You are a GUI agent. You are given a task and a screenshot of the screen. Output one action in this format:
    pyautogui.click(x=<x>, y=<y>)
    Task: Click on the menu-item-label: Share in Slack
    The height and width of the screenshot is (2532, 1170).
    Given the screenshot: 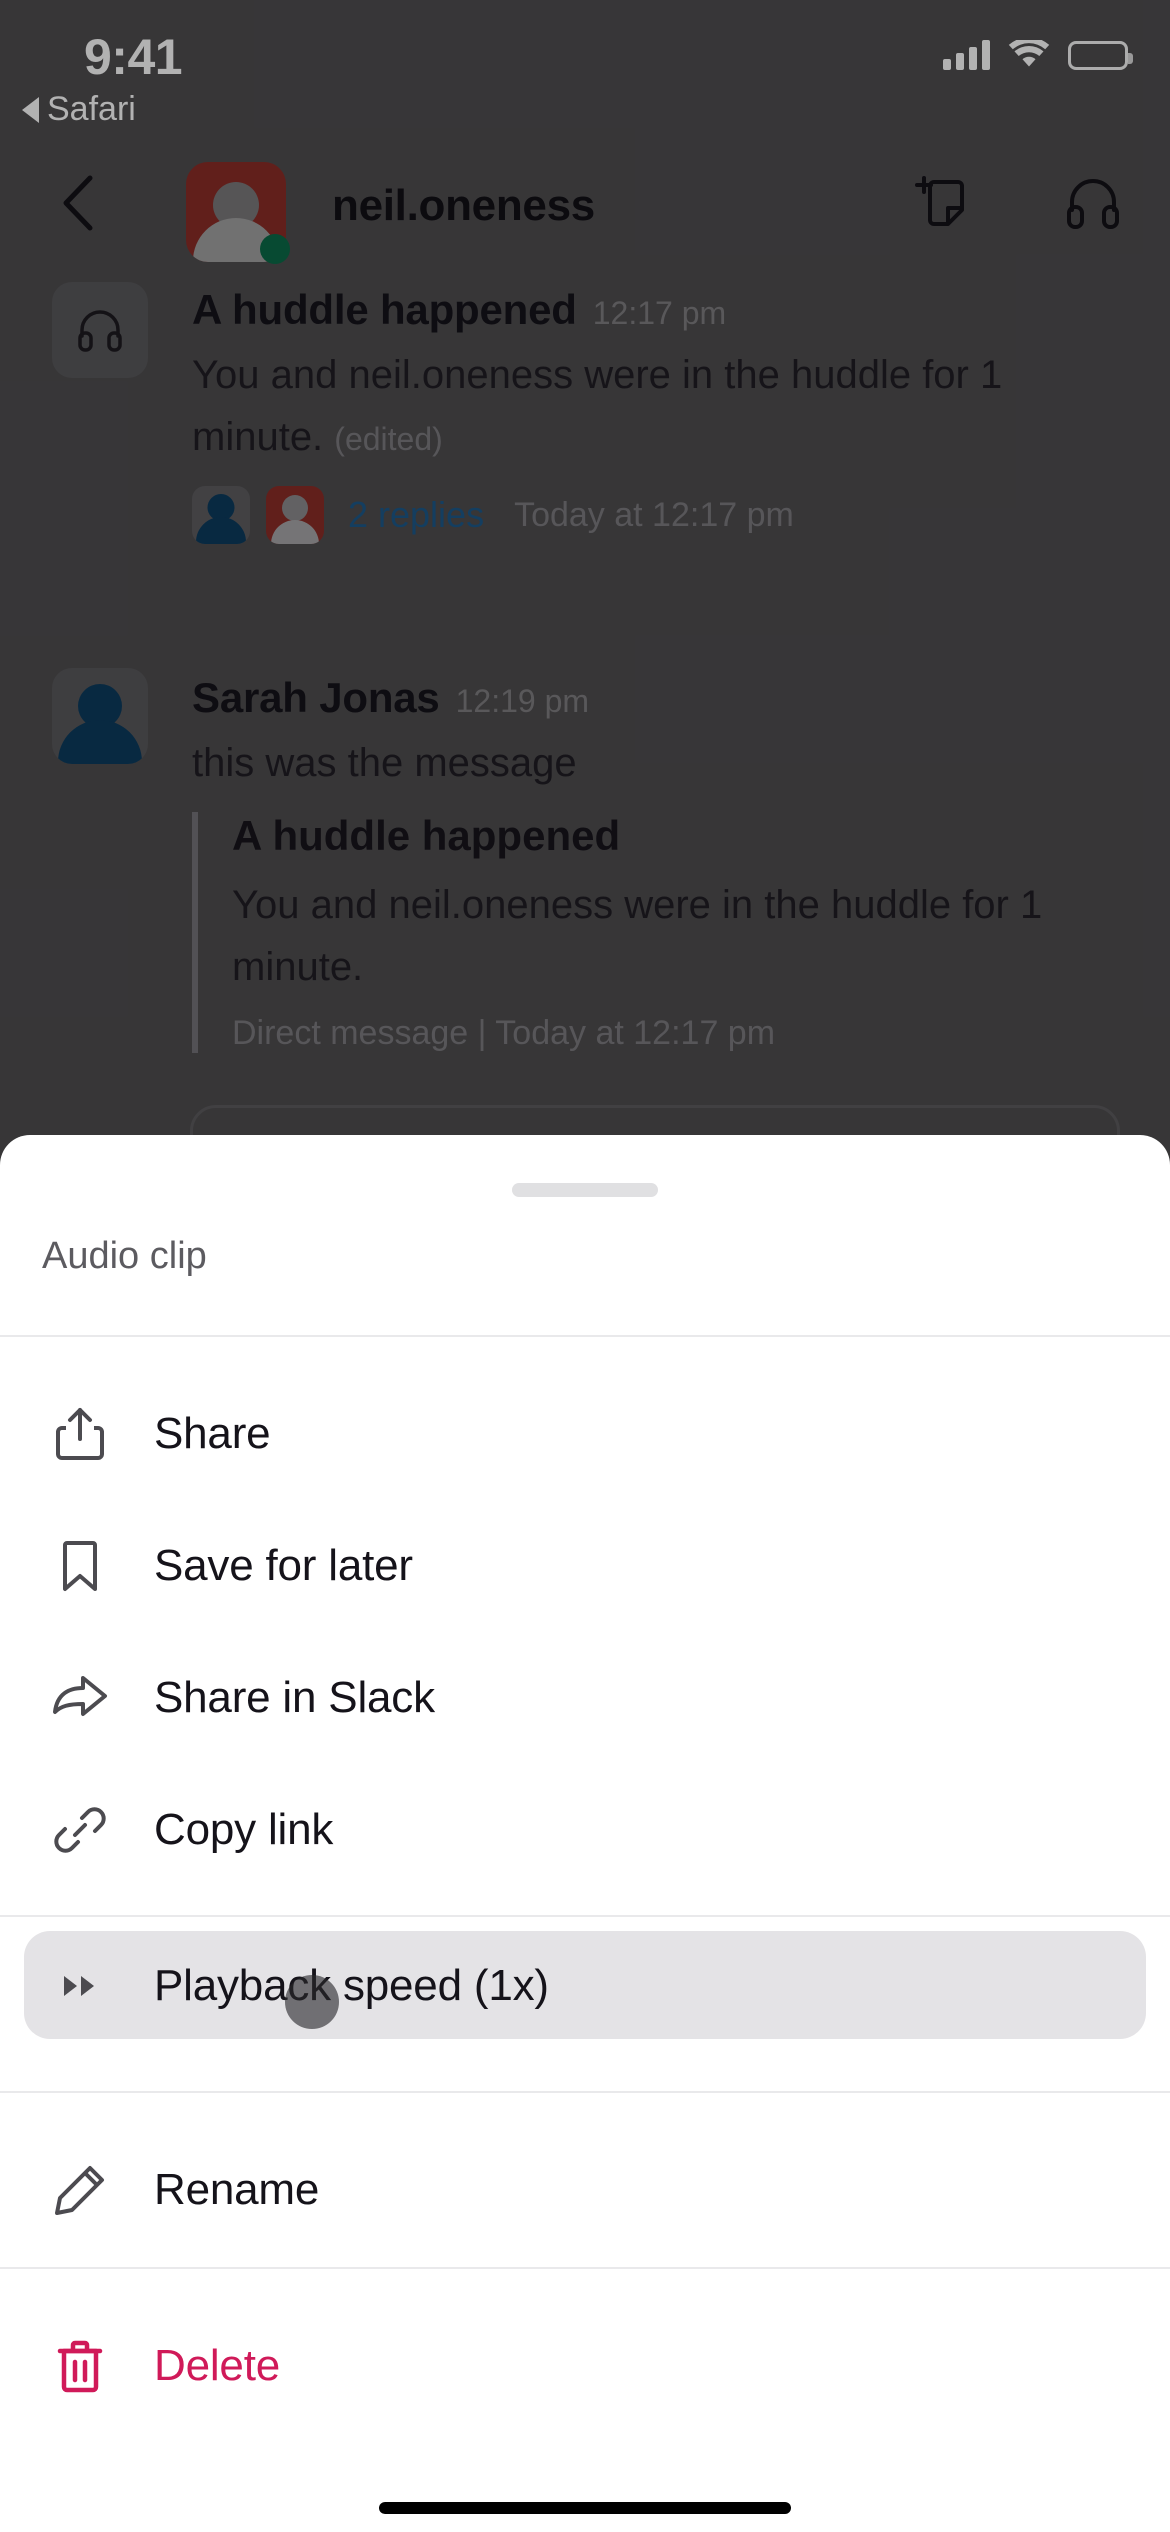 What is the action you would take?
    pyautogui.click(x=294, y=1697)
    